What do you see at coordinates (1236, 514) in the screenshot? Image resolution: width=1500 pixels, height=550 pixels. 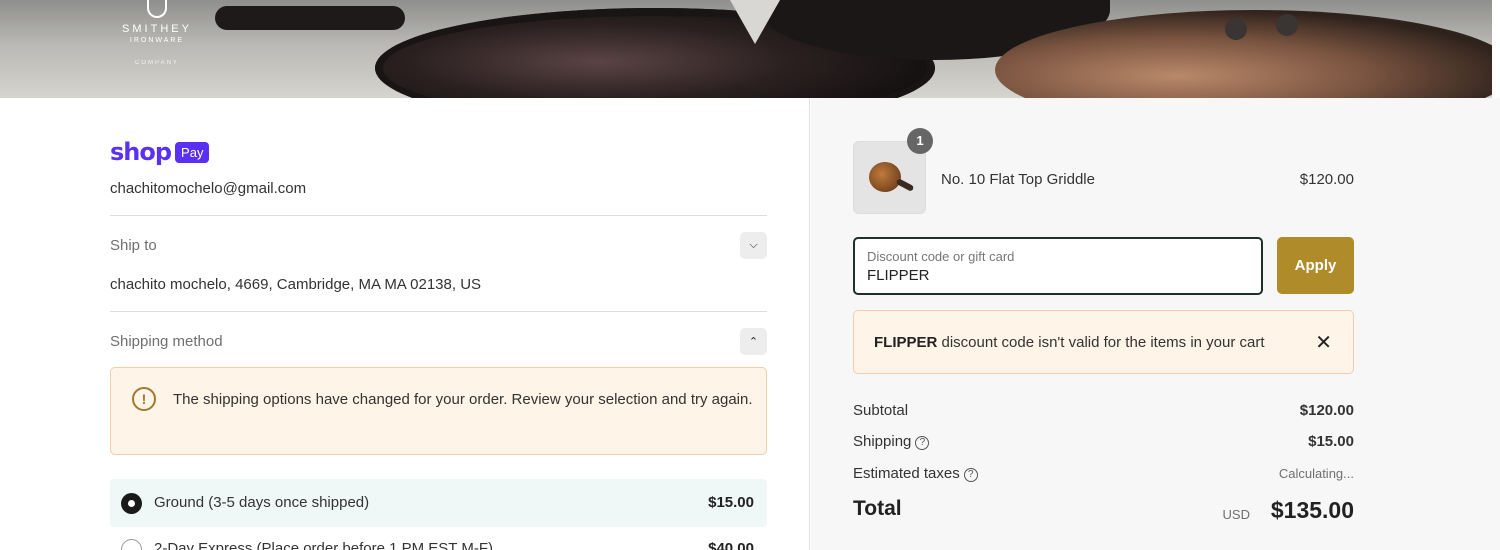 I see `currency-code: USD` at bounding box center [1236, 514].